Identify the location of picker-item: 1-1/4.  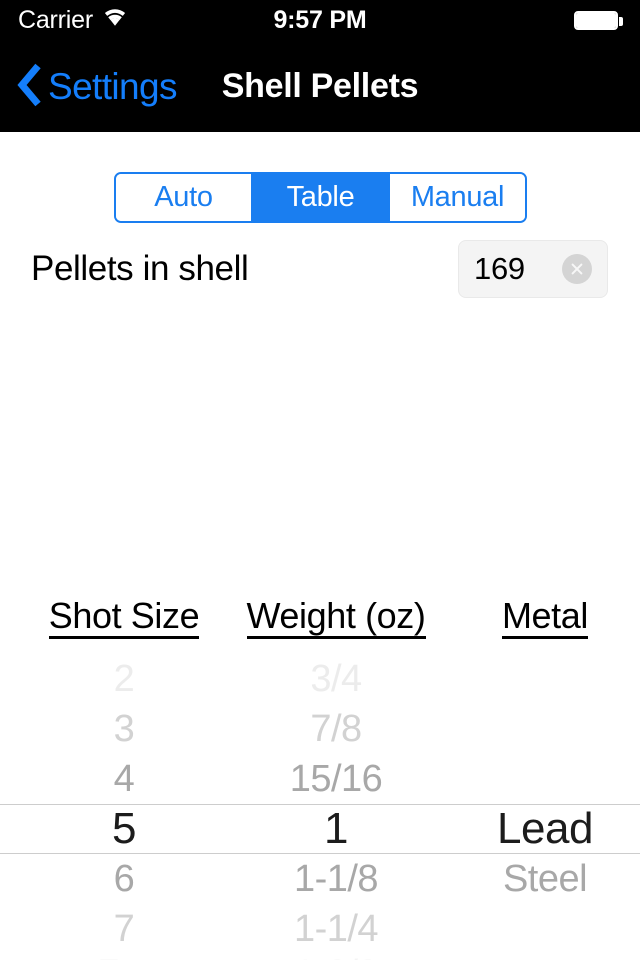
(336, 929).